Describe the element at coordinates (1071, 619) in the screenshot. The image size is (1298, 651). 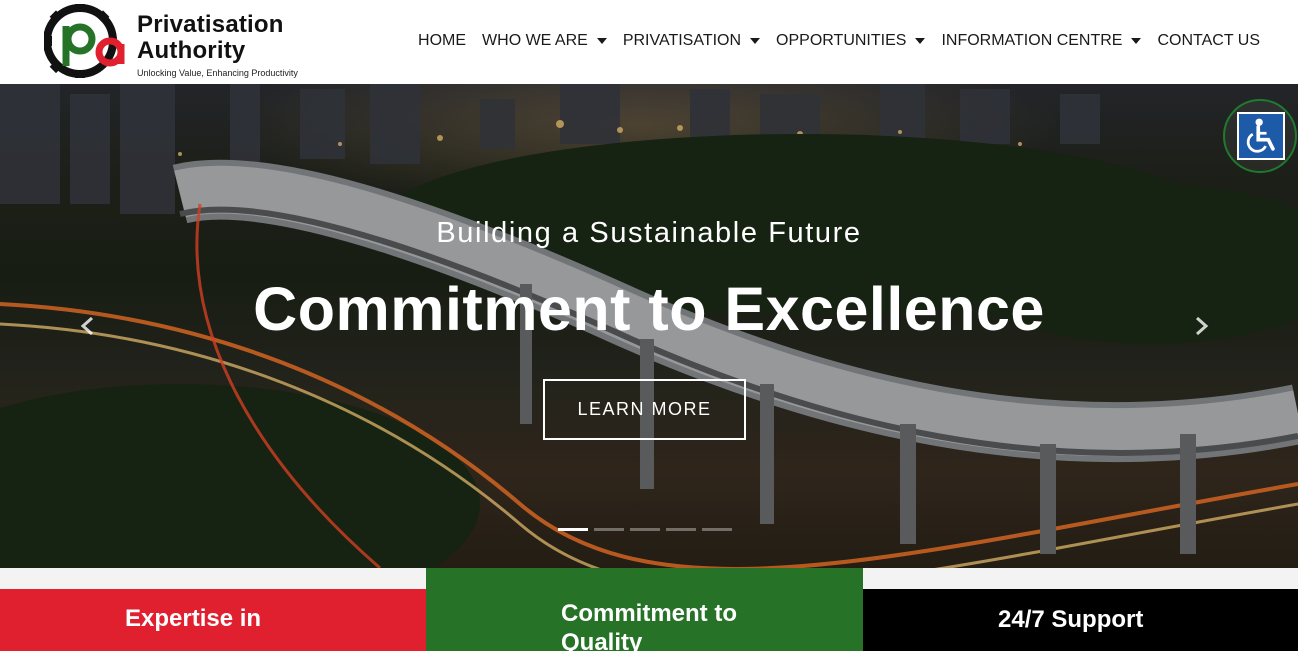
I see `feature-title: 24/7 Support` at that location.